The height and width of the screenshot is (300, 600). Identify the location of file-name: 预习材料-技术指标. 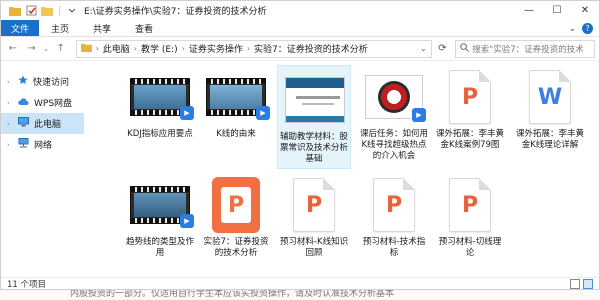
(394, 247).